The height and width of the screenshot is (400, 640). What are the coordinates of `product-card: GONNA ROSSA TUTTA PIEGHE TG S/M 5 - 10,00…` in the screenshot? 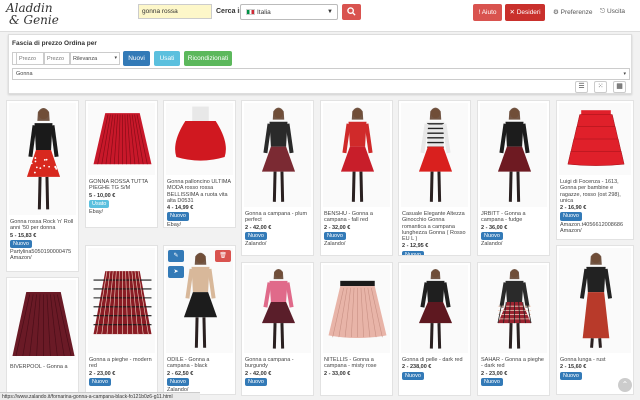 It's located at (121, 164).